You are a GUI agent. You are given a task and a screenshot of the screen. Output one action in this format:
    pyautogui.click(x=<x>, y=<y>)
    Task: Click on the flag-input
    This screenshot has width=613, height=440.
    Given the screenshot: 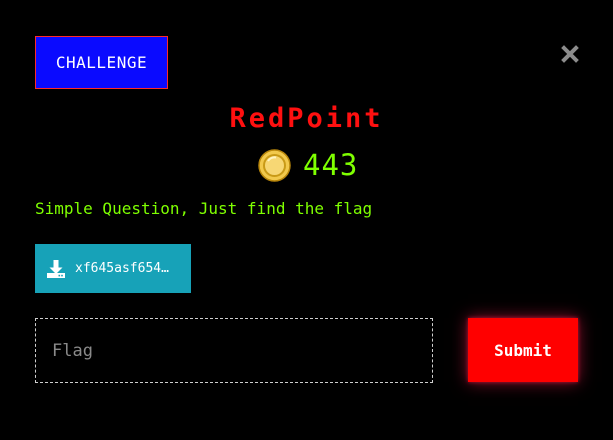 What is the action you would take?
    pyautogui.click(x=234, y=350)
    